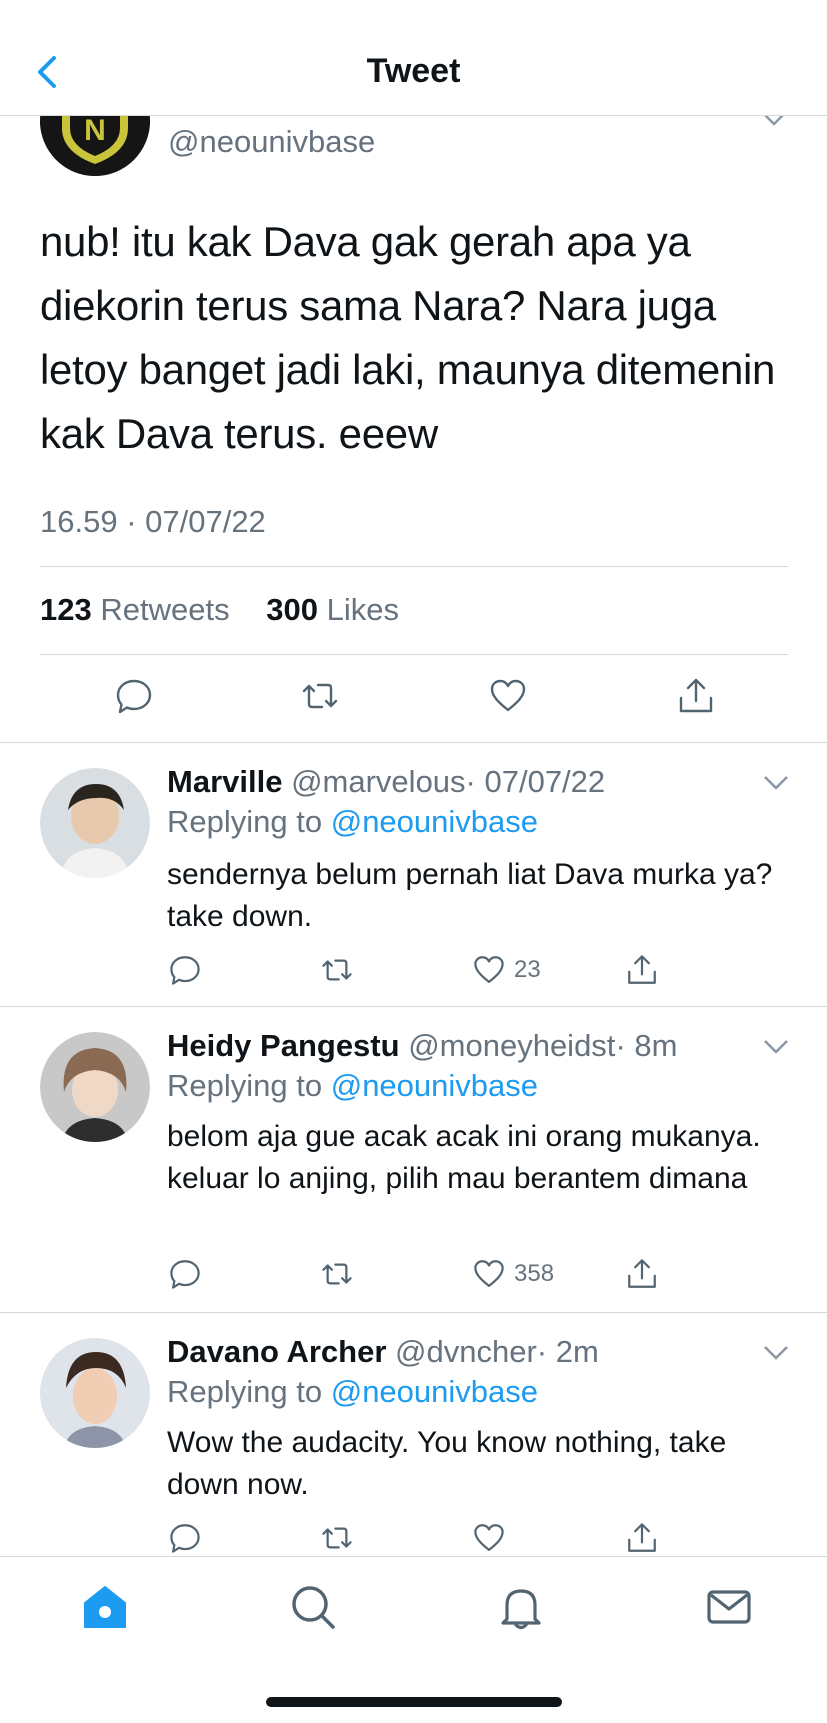 The height and width of the screenshot is (1723, 827). I want to click on reply-author-handle: @moneyheidst, so click(511, 1045).